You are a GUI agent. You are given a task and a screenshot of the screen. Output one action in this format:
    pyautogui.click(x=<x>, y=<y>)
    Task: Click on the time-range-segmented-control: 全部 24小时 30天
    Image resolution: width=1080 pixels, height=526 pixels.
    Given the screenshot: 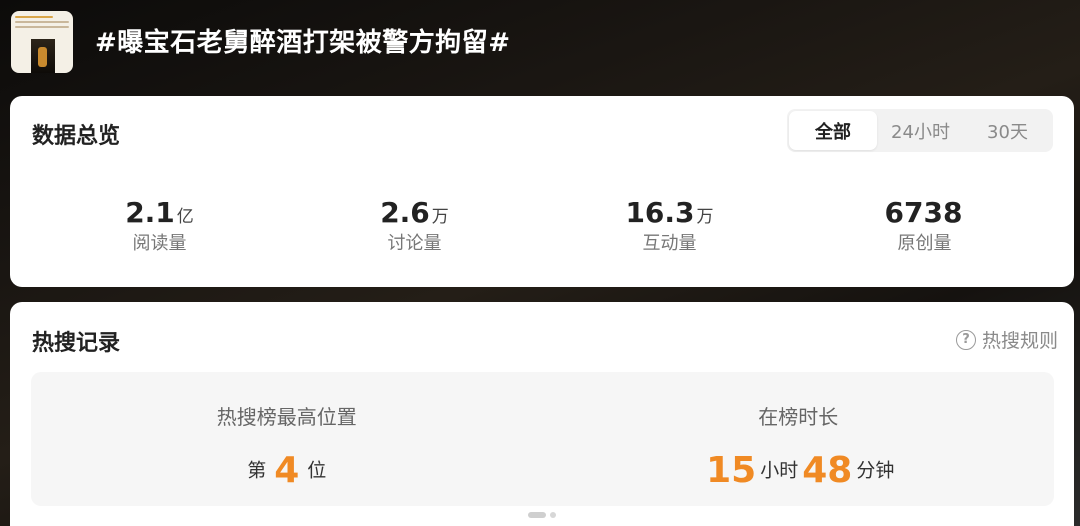 What is the action you would take?
    pyautogui.click(x=920, y=130)
    